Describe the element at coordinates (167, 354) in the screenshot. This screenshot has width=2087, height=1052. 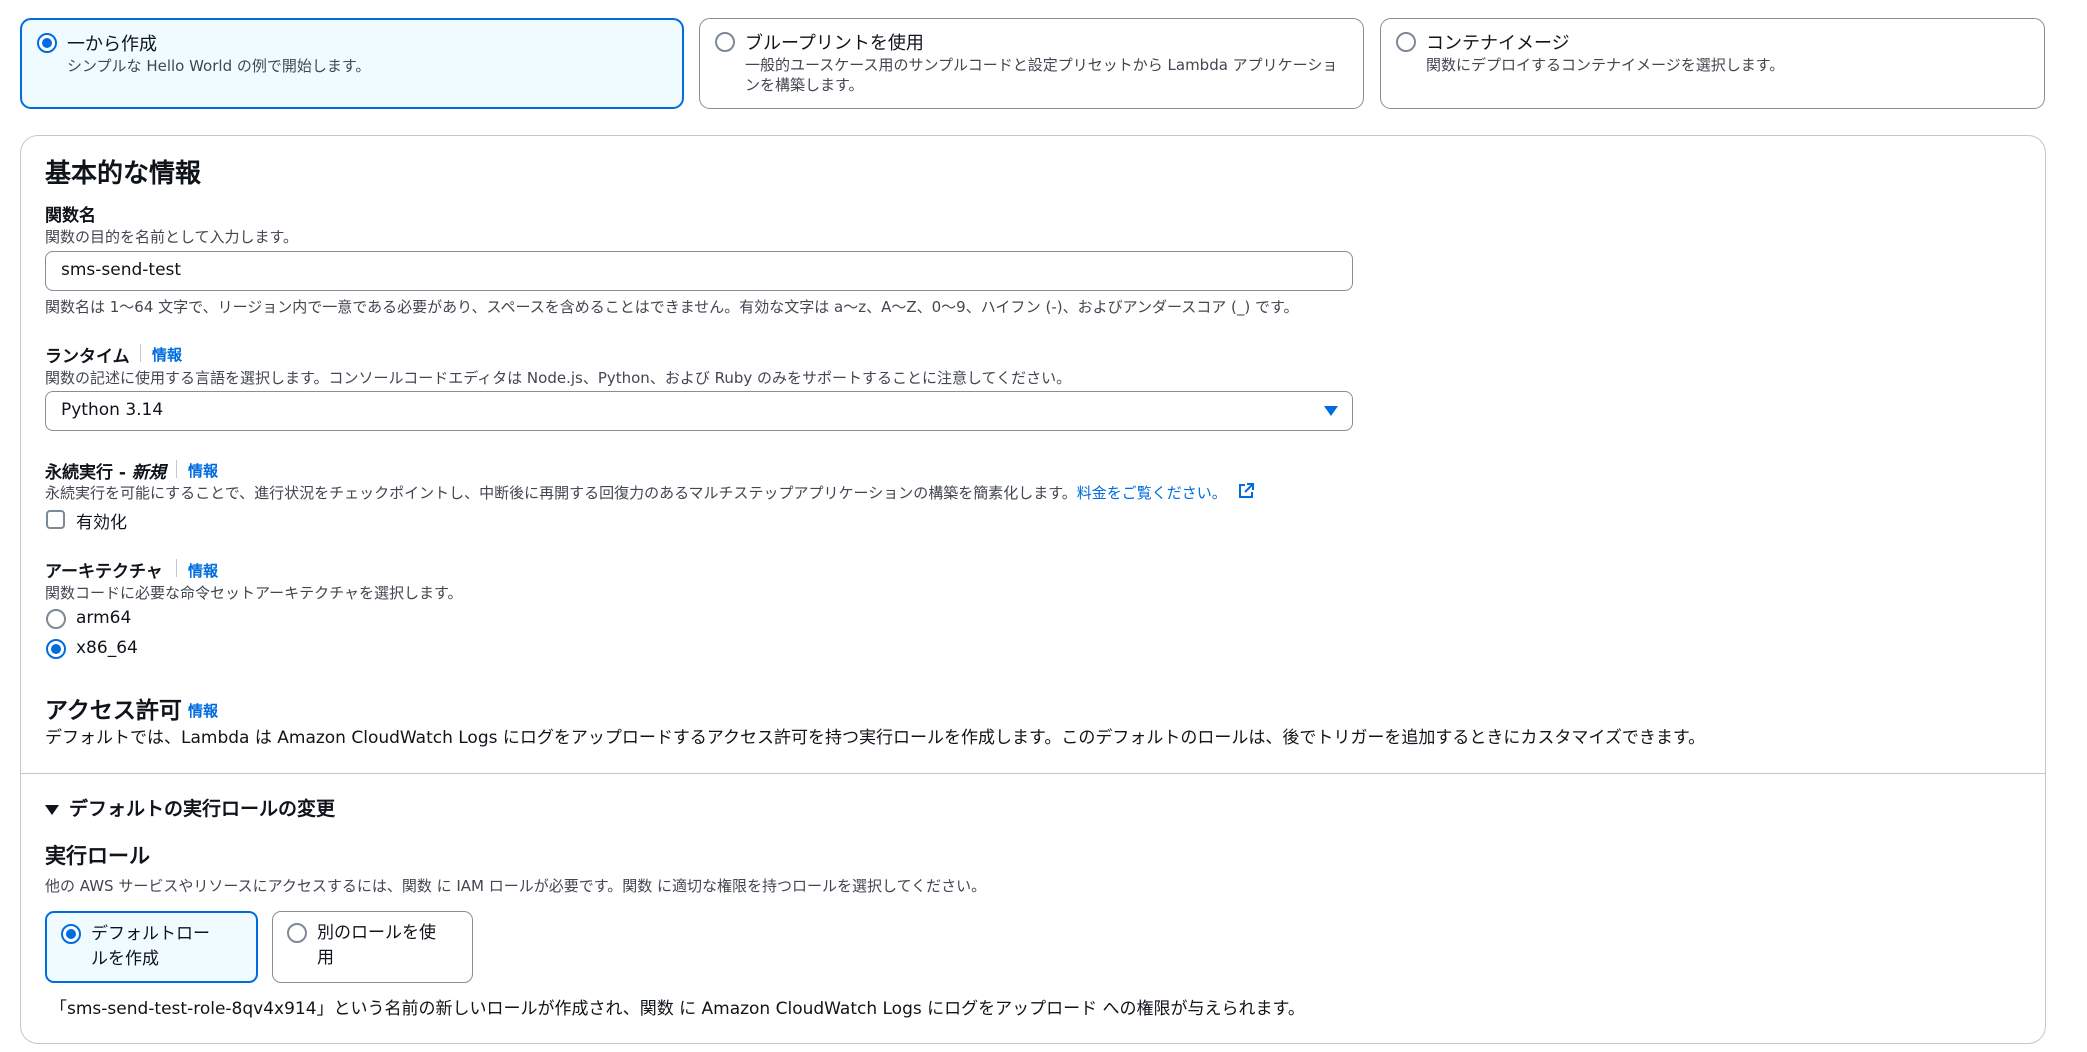
I see `runtime-info-link: 情報` at that location.